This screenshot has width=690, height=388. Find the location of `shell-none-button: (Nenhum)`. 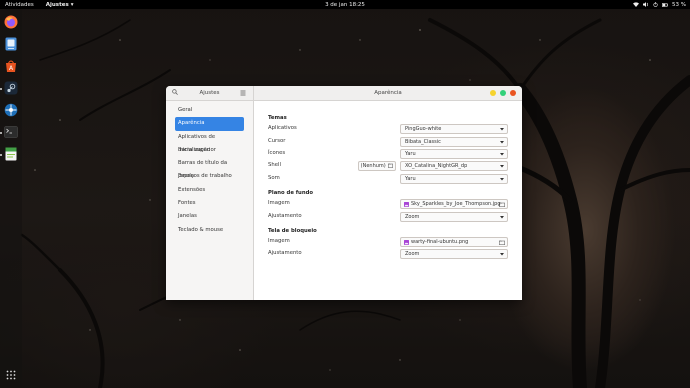

shell-none-button: (Nenhum) is located at coordinates (377, 166).